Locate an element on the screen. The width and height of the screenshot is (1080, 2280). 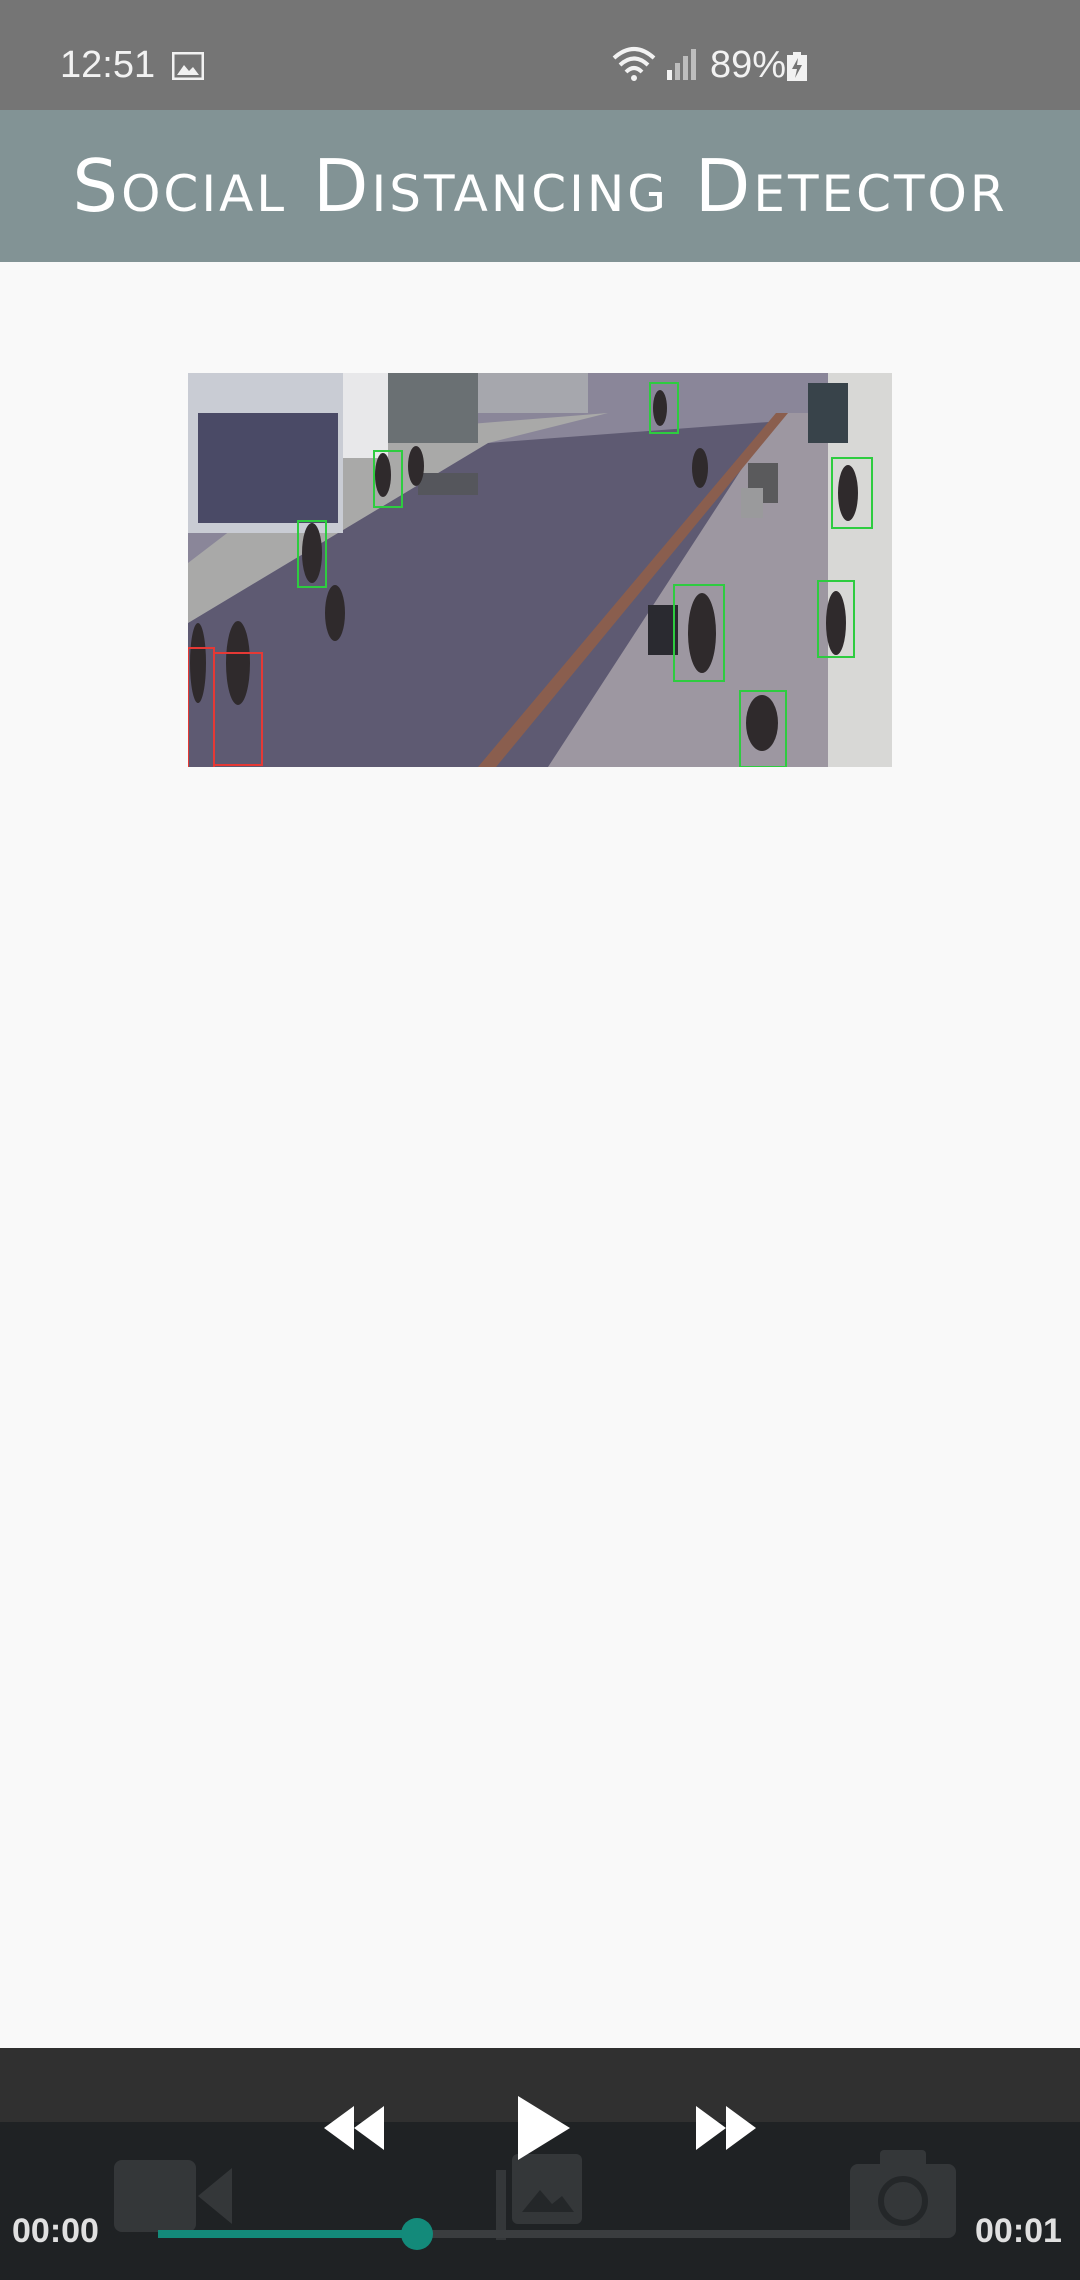
seek-thumb is located at coordinates (417, 2234).